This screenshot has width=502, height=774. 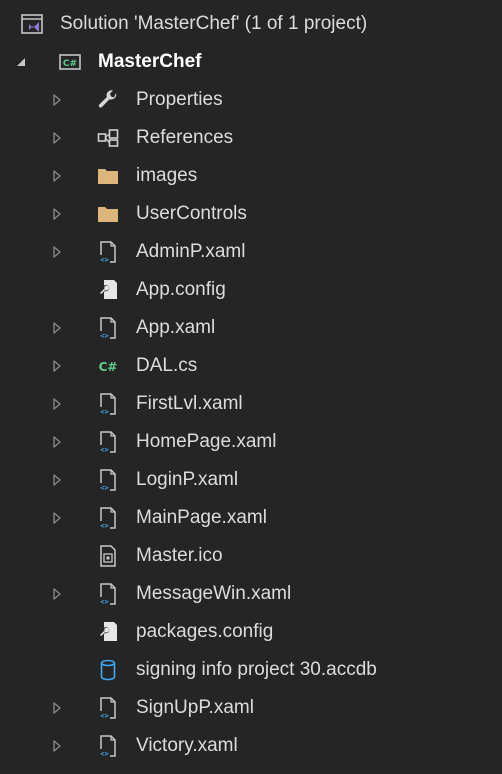 I want to click on tree-item: <> Victory.xaml, so click(x=251, y=746).